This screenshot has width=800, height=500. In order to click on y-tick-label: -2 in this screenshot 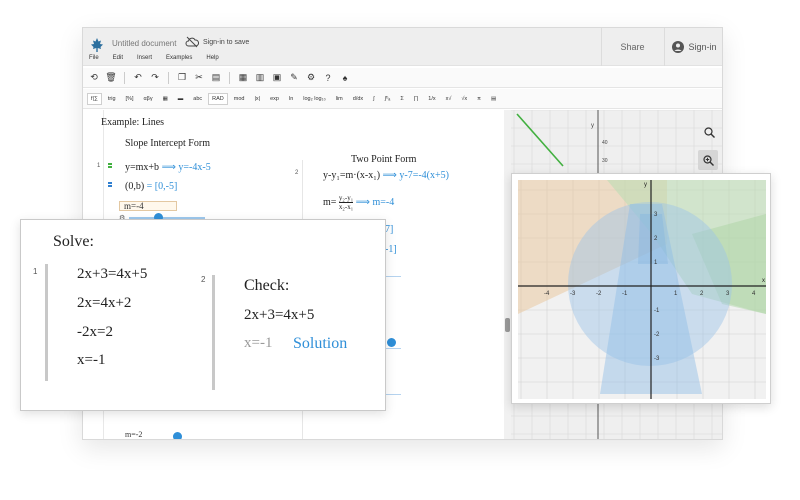, I will do `click(657, 335)`.